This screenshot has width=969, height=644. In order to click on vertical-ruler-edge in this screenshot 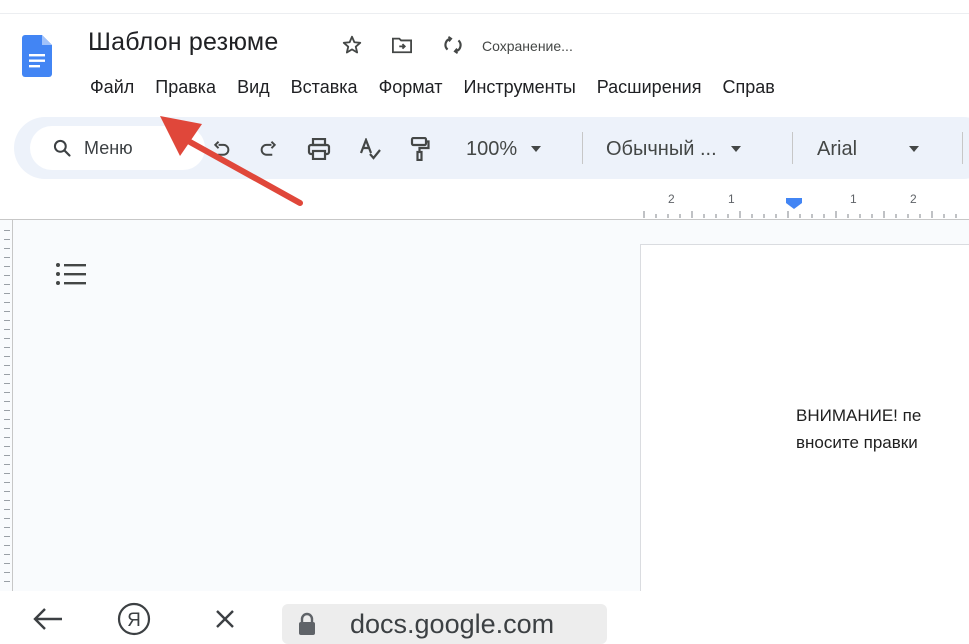, I will do `click(12, 405)`.